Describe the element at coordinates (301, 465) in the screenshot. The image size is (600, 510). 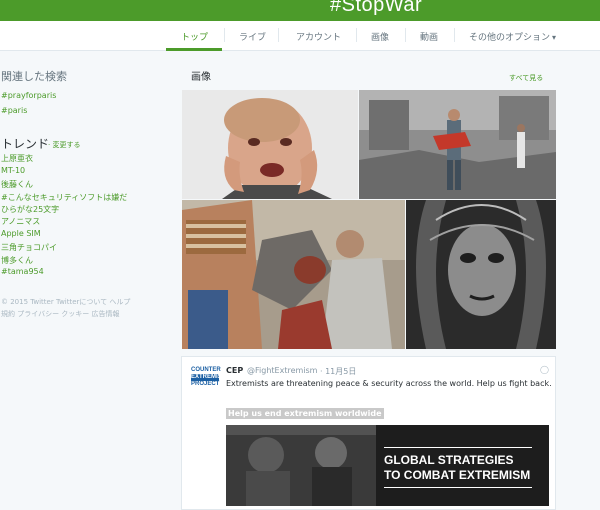
I see `card-photo-graphic` at that location.